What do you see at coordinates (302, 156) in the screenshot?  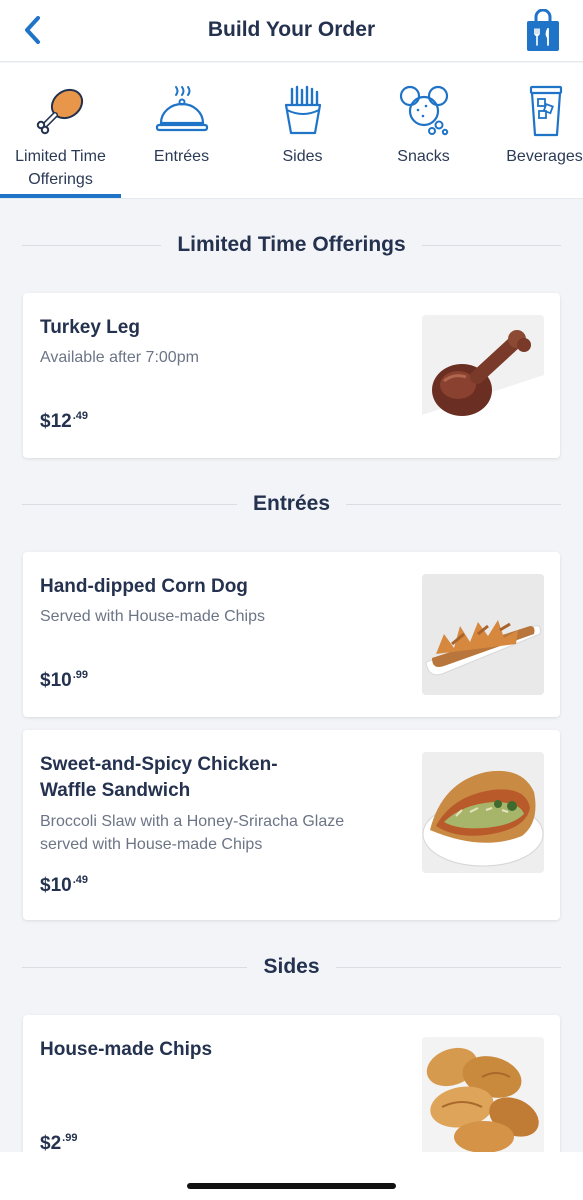 I see `tab-label: Sides` at bounding box center [302, 156].